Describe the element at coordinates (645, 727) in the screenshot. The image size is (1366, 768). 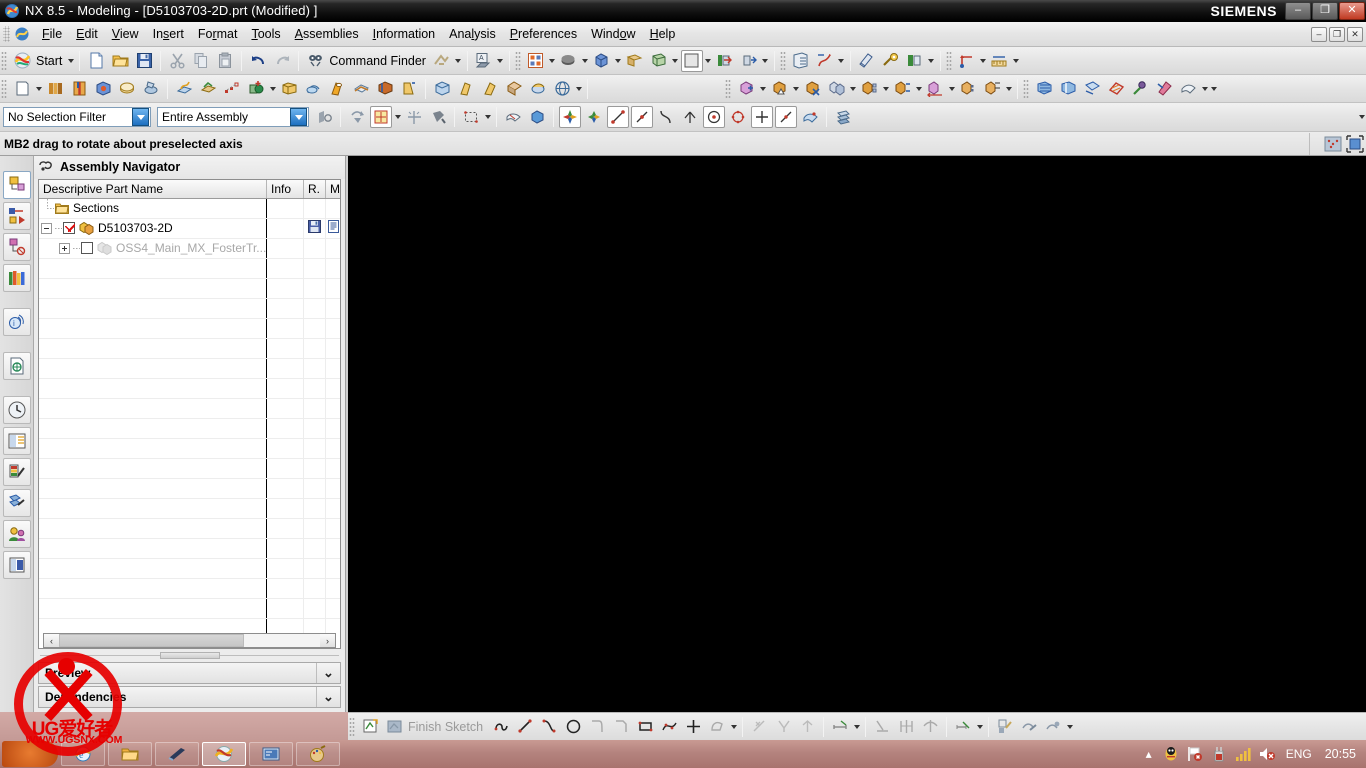
I see `rectangle-icon` at that location.